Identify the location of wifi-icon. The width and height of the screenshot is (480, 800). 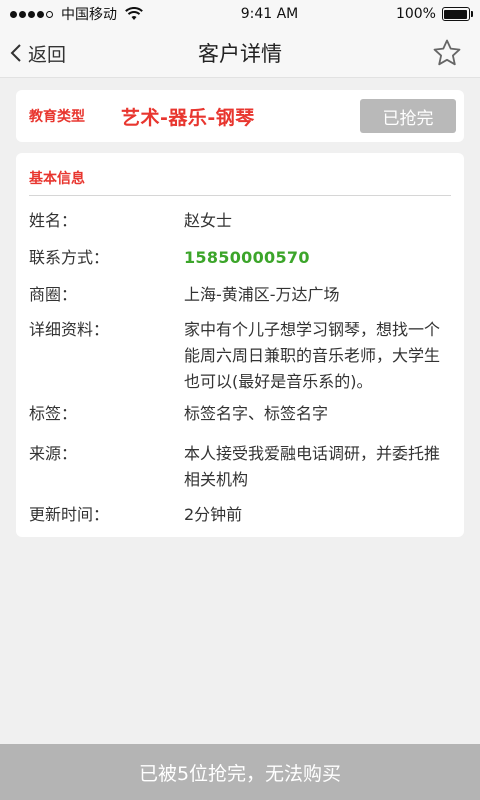
(134, 13).